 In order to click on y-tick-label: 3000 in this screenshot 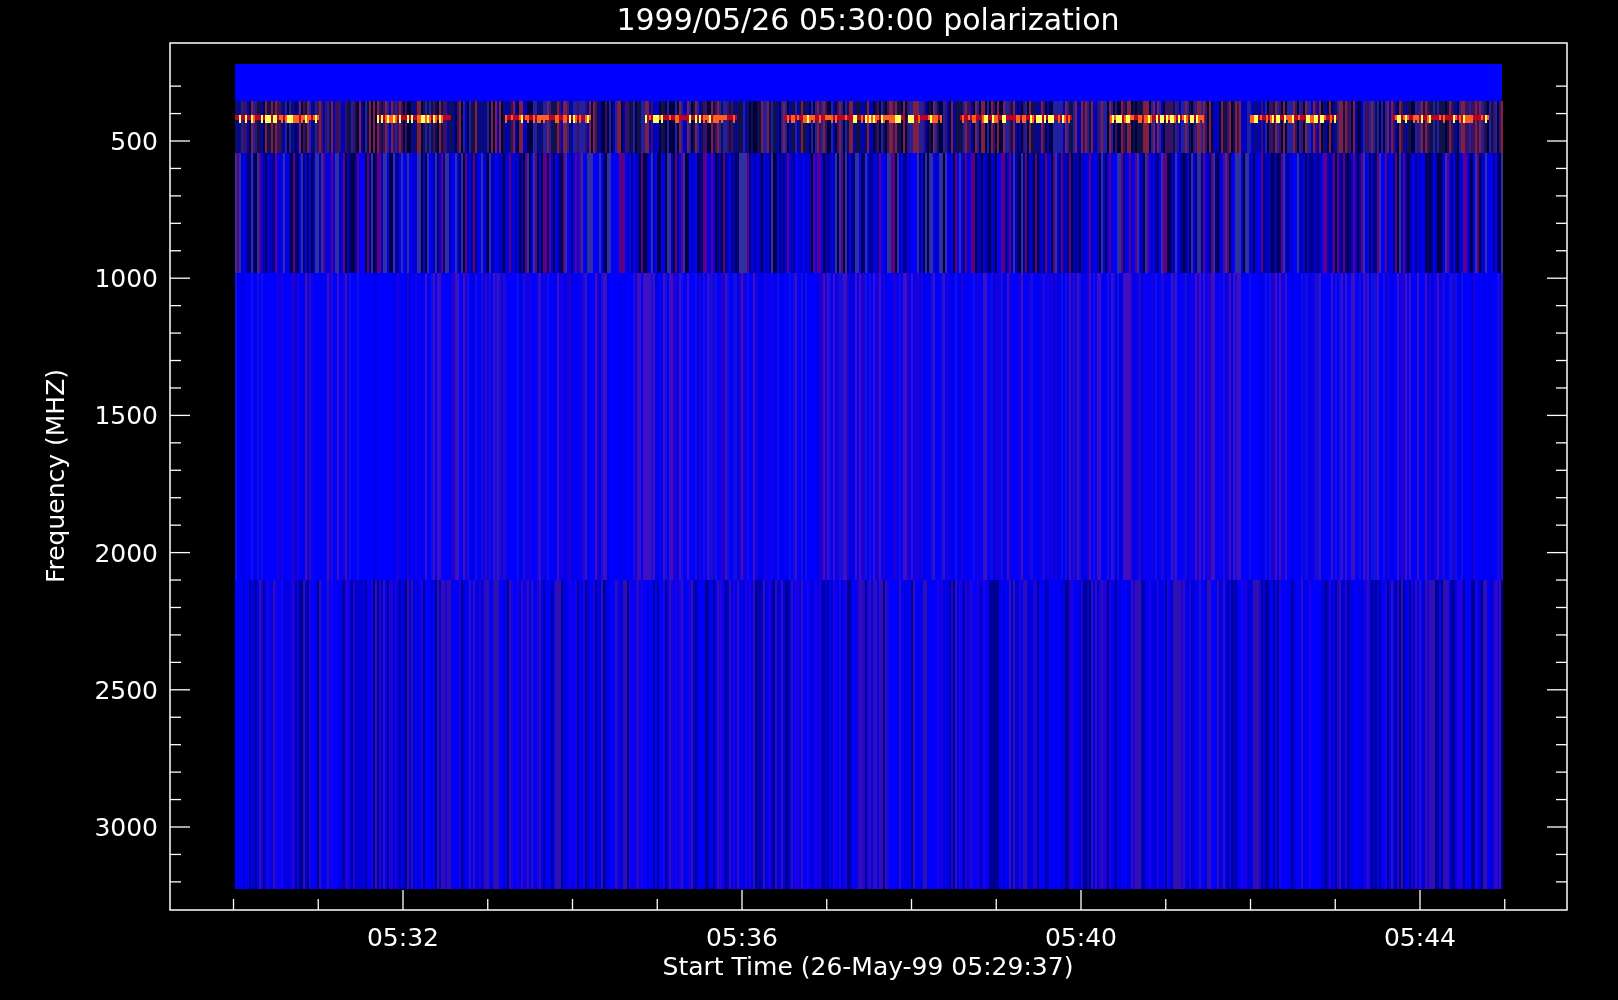, I will do `click(126, 827)`.